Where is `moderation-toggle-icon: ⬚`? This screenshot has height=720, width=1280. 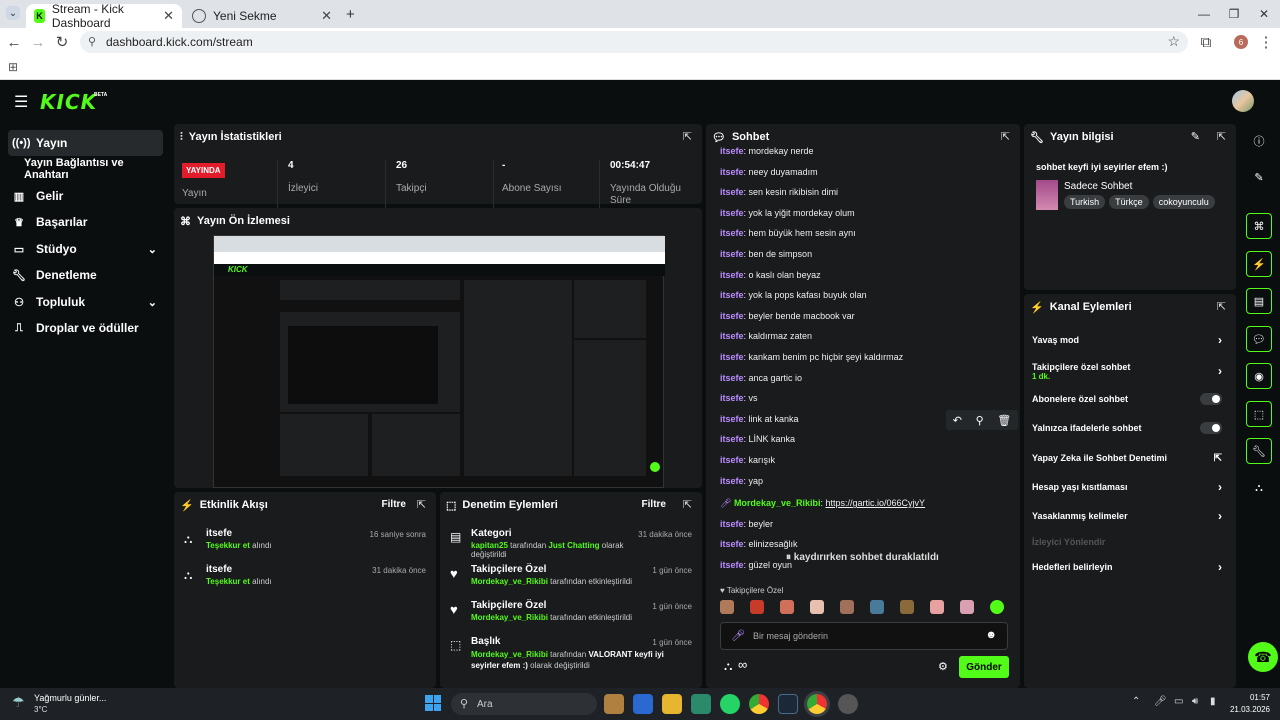
moderation-toggle-icon: ⬚ is located at coordinates (1259, 414).